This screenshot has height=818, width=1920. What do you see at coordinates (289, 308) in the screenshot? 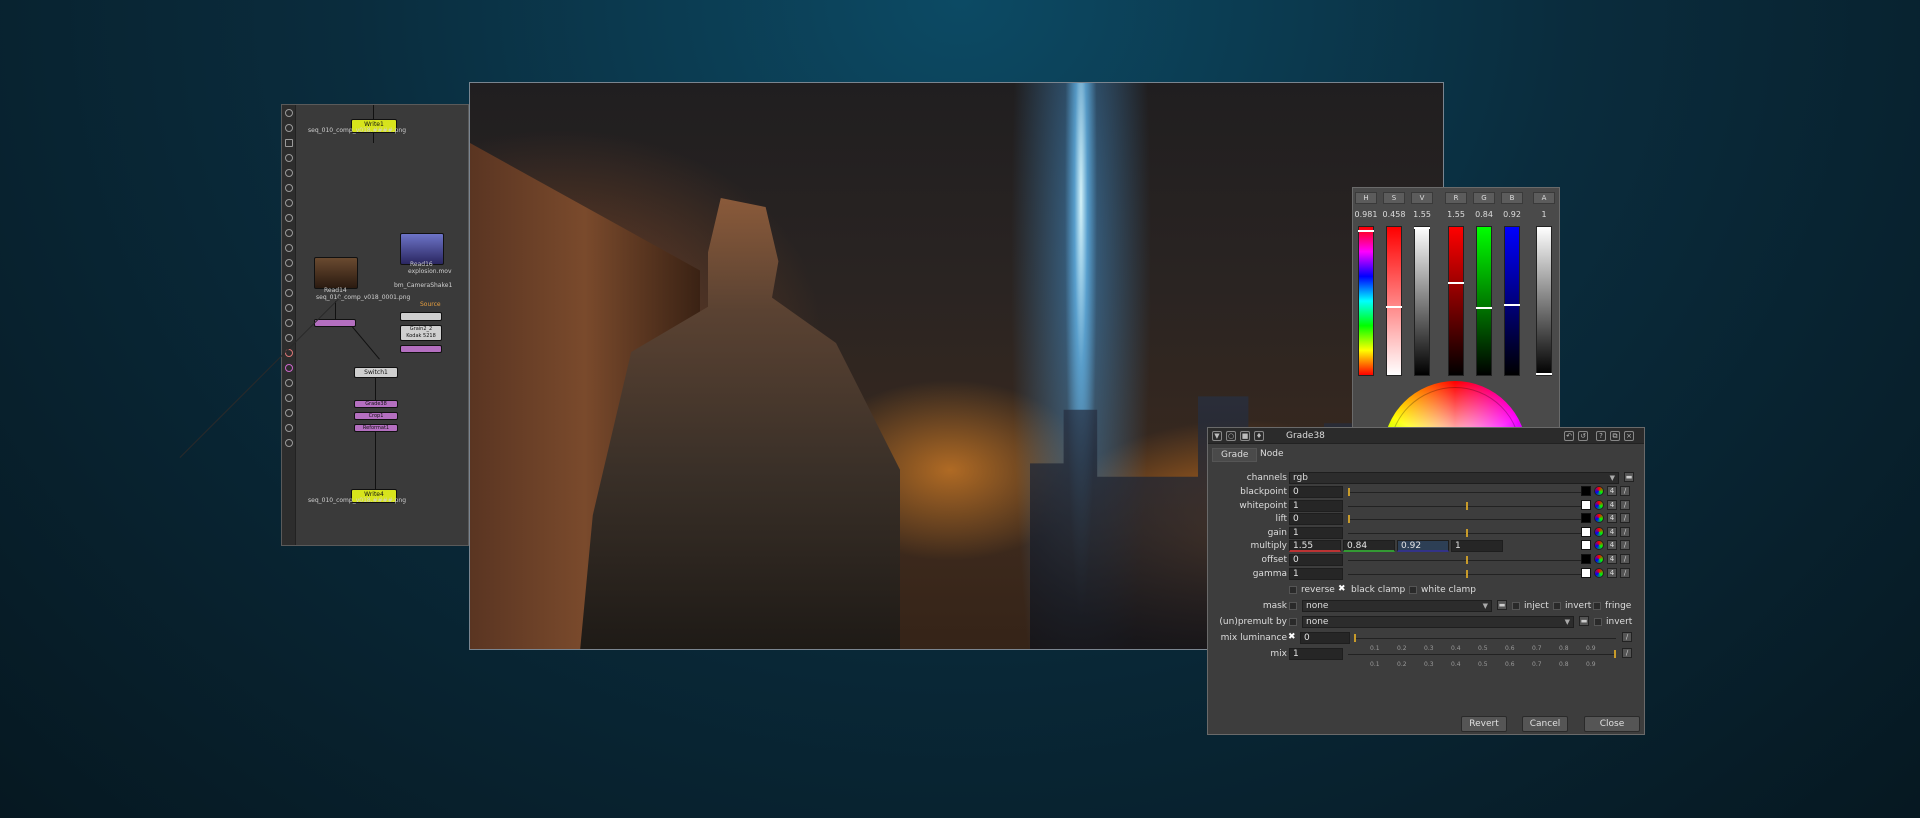
I see `metadata-icon` at bounding box center [289, 308].